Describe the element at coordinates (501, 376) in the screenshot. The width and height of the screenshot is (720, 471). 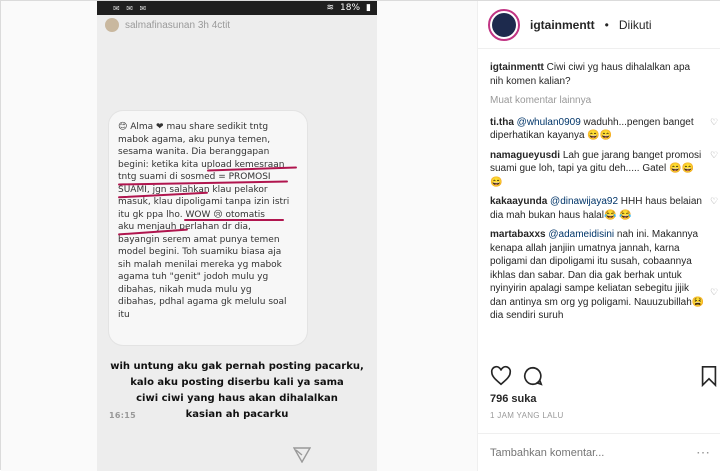
I see `heart-icon` at that location.